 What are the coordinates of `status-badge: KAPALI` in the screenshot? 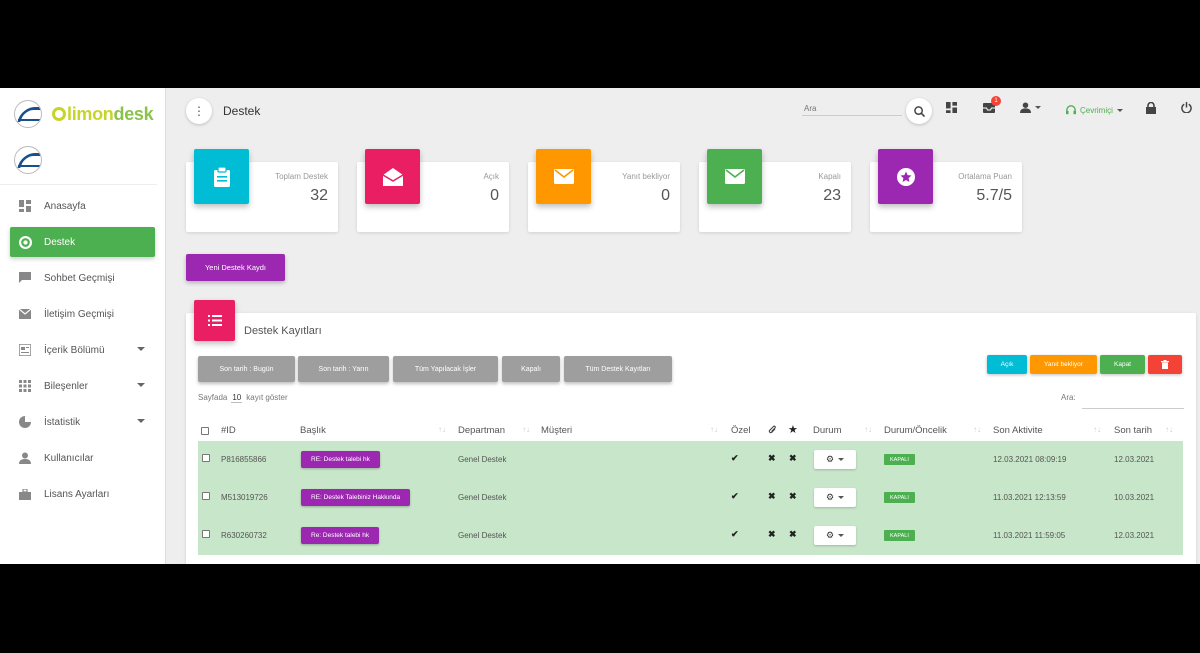 It's located at (899, 535).